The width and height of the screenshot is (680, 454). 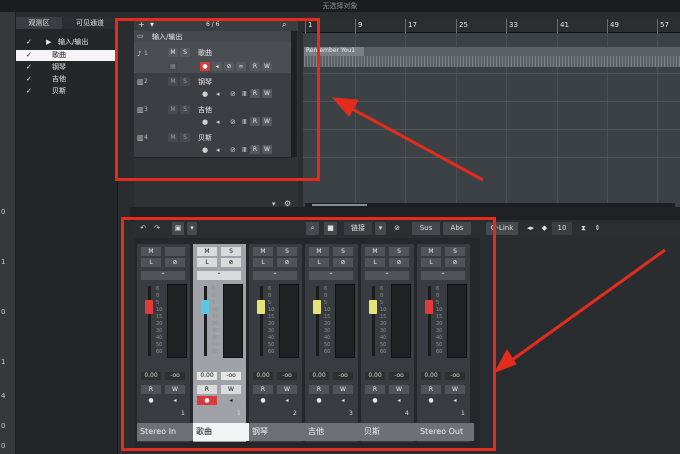 I want to click on annotation-arrow-top, so click(x=414, y=142).